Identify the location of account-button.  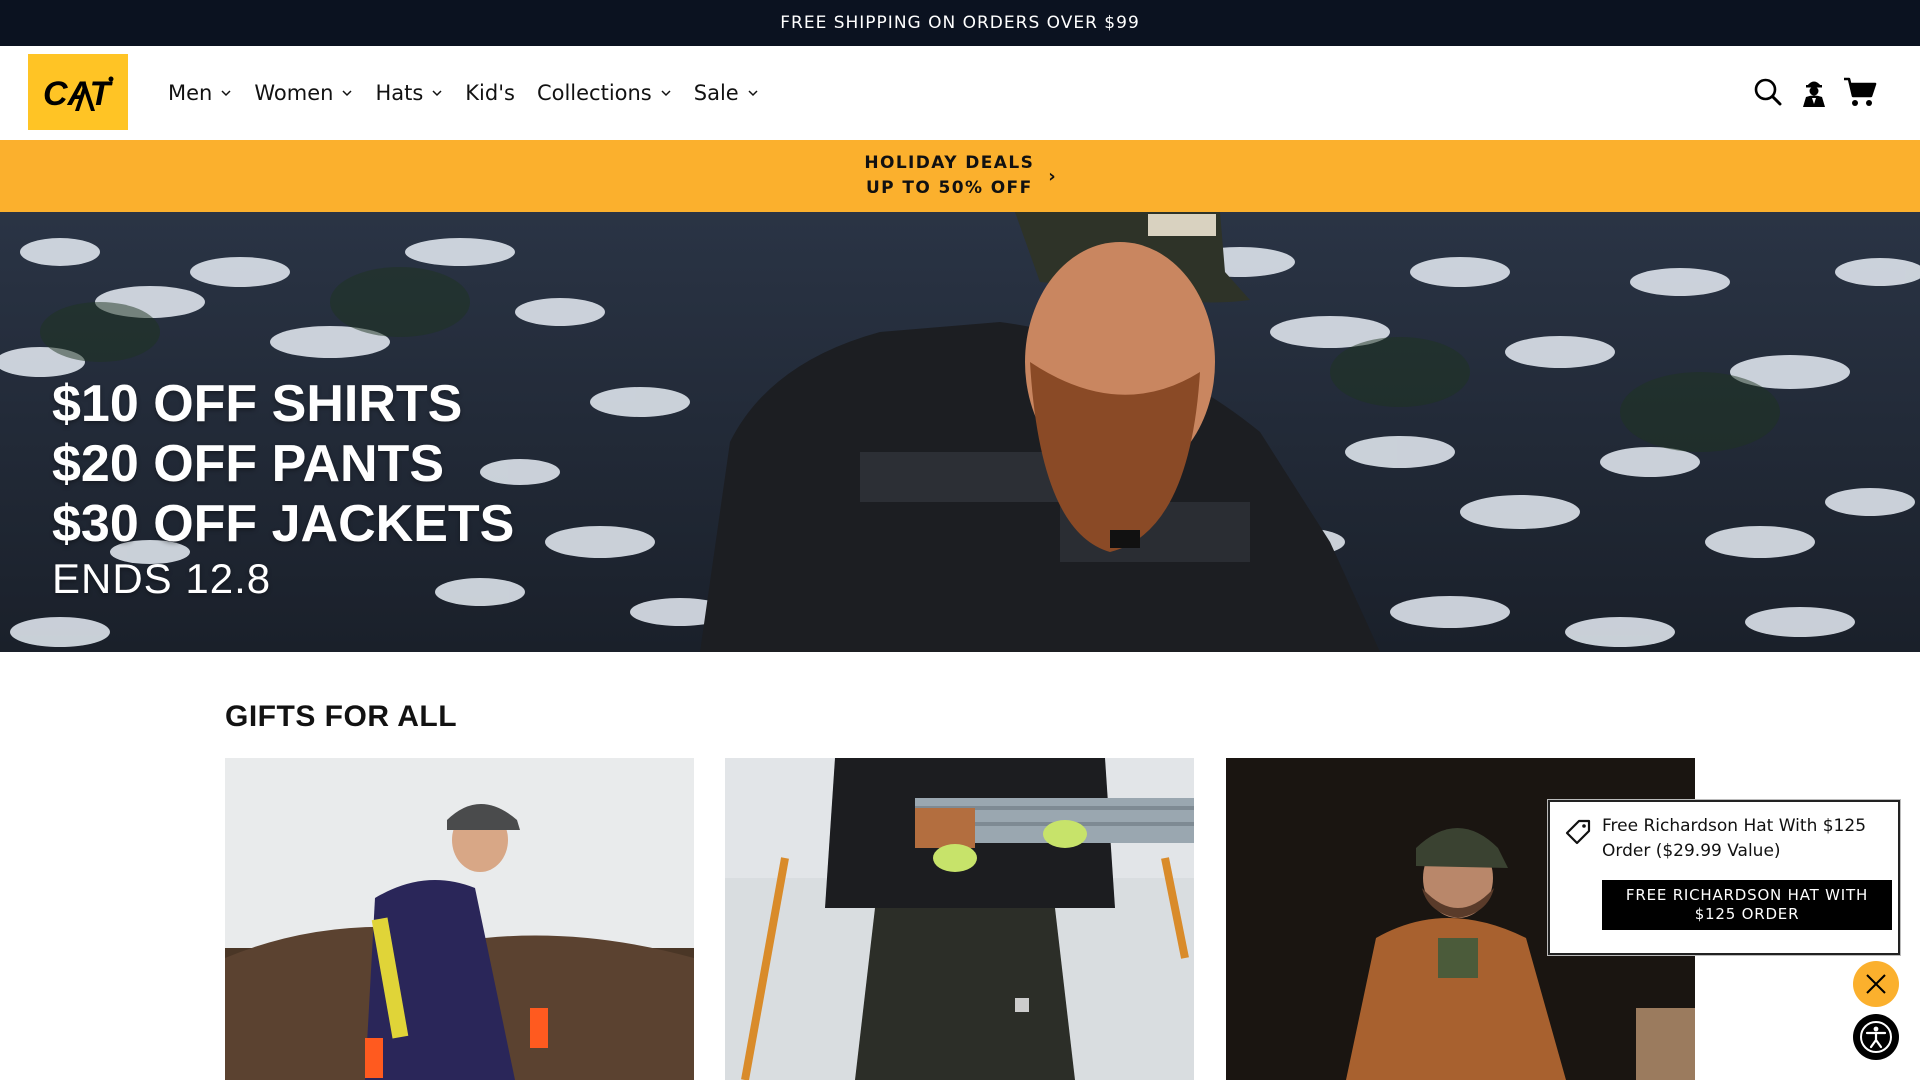
(1814, 92).